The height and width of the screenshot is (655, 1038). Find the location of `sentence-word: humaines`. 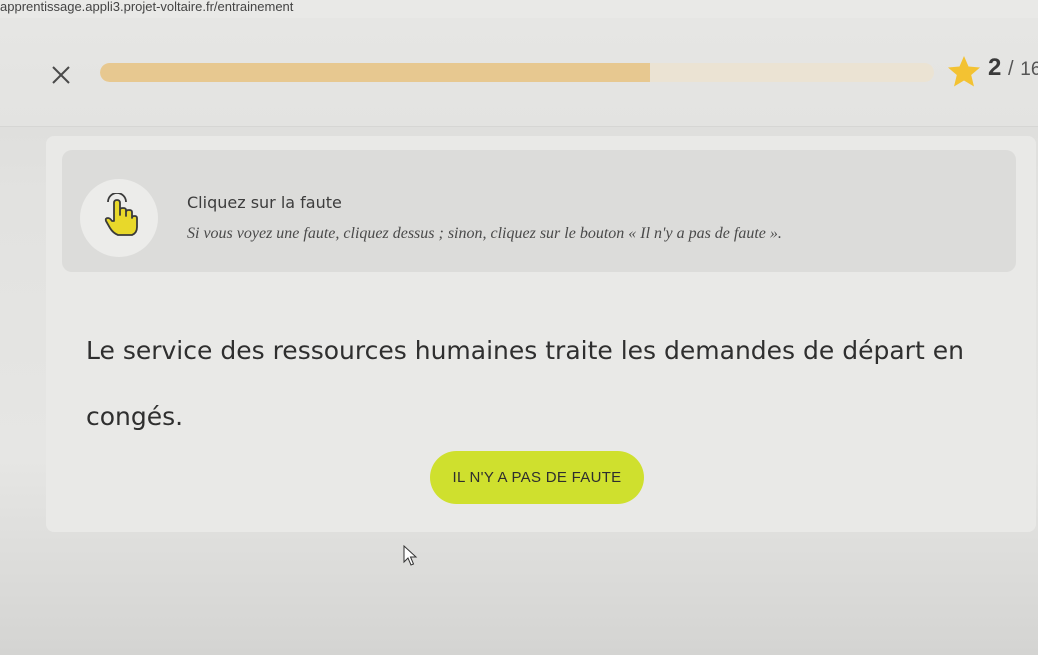

sentence-word: humaines is located at coordinates (476, 350).